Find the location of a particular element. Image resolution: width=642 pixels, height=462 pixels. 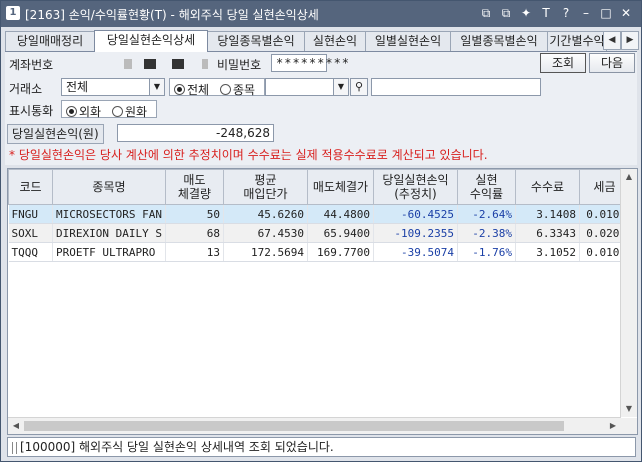

today-pnl-label: 당일실현손익(원) is located at coordinates (55, 134).